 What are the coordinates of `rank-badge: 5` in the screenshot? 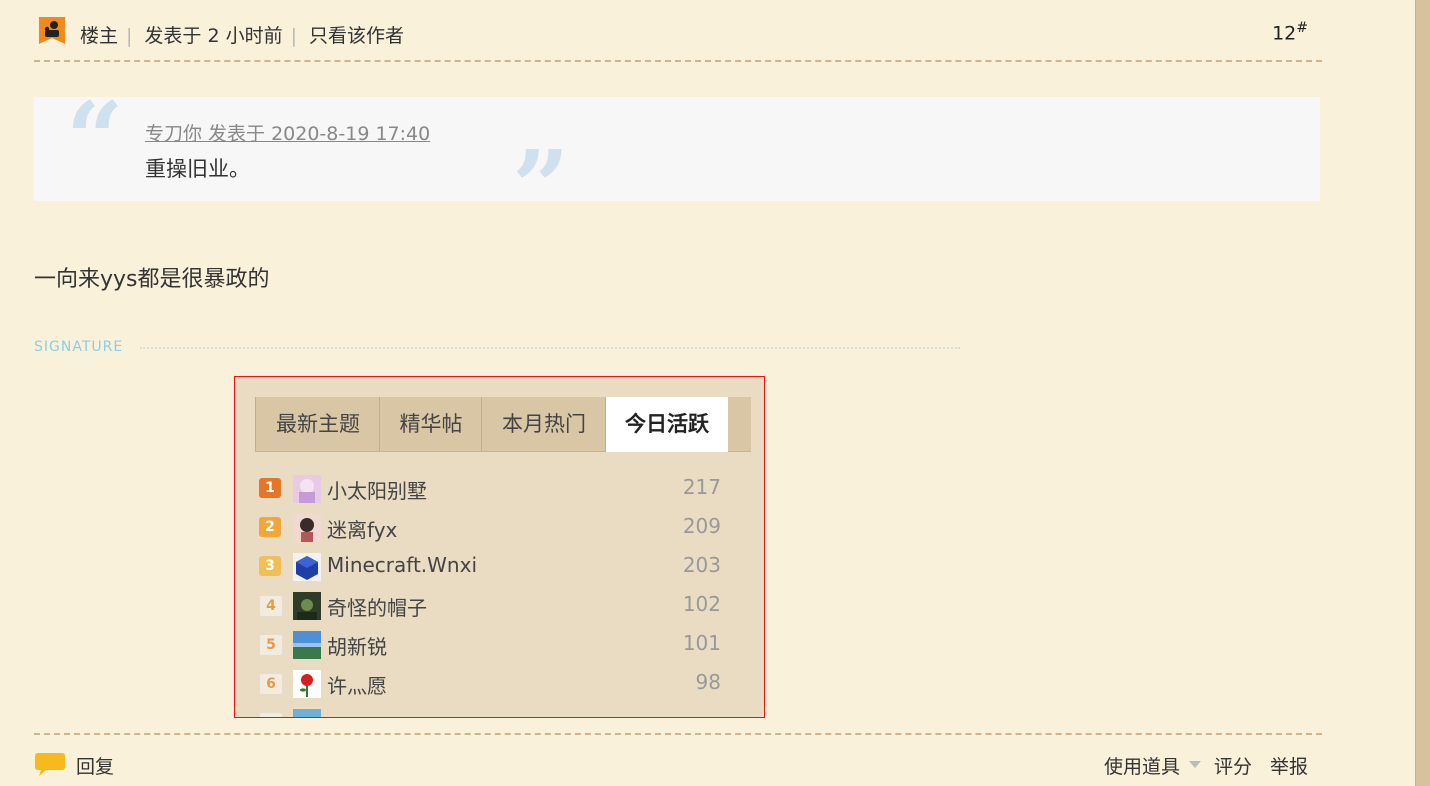 It's located at (271, 645).